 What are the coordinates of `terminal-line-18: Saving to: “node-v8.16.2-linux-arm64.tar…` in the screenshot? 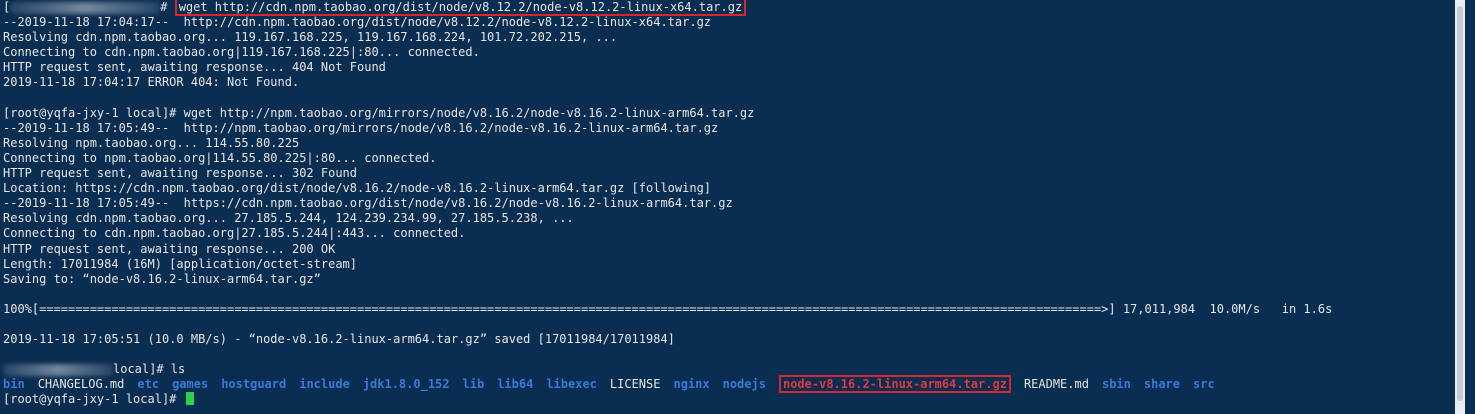 It's located at (162, 278).